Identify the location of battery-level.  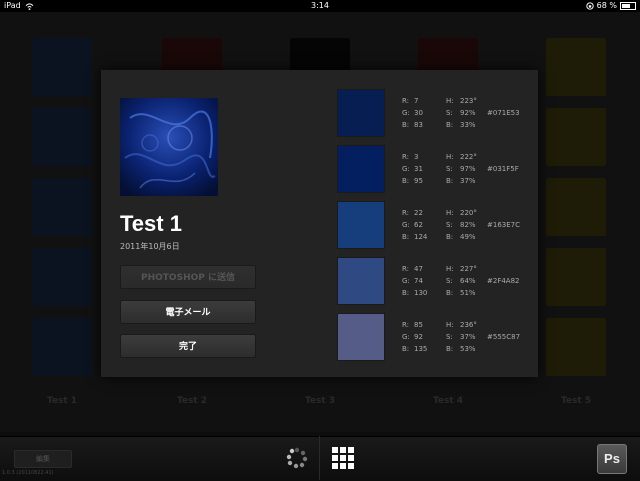
(626, 6).